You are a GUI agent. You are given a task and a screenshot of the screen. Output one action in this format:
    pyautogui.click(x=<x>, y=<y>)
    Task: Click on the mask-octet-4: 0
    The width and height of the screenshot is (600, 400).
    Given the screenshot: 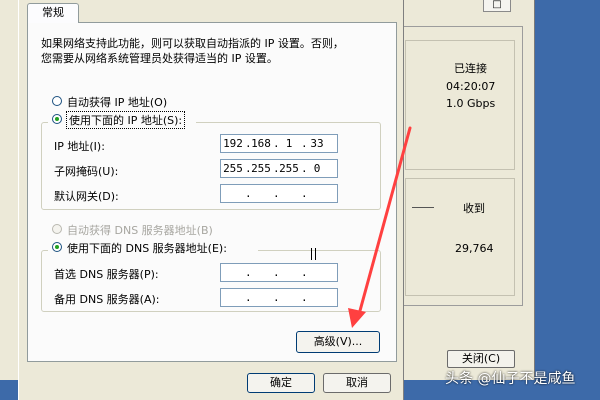 What is the action you would take?
    pyautogui.click(x=317, y=168)
    